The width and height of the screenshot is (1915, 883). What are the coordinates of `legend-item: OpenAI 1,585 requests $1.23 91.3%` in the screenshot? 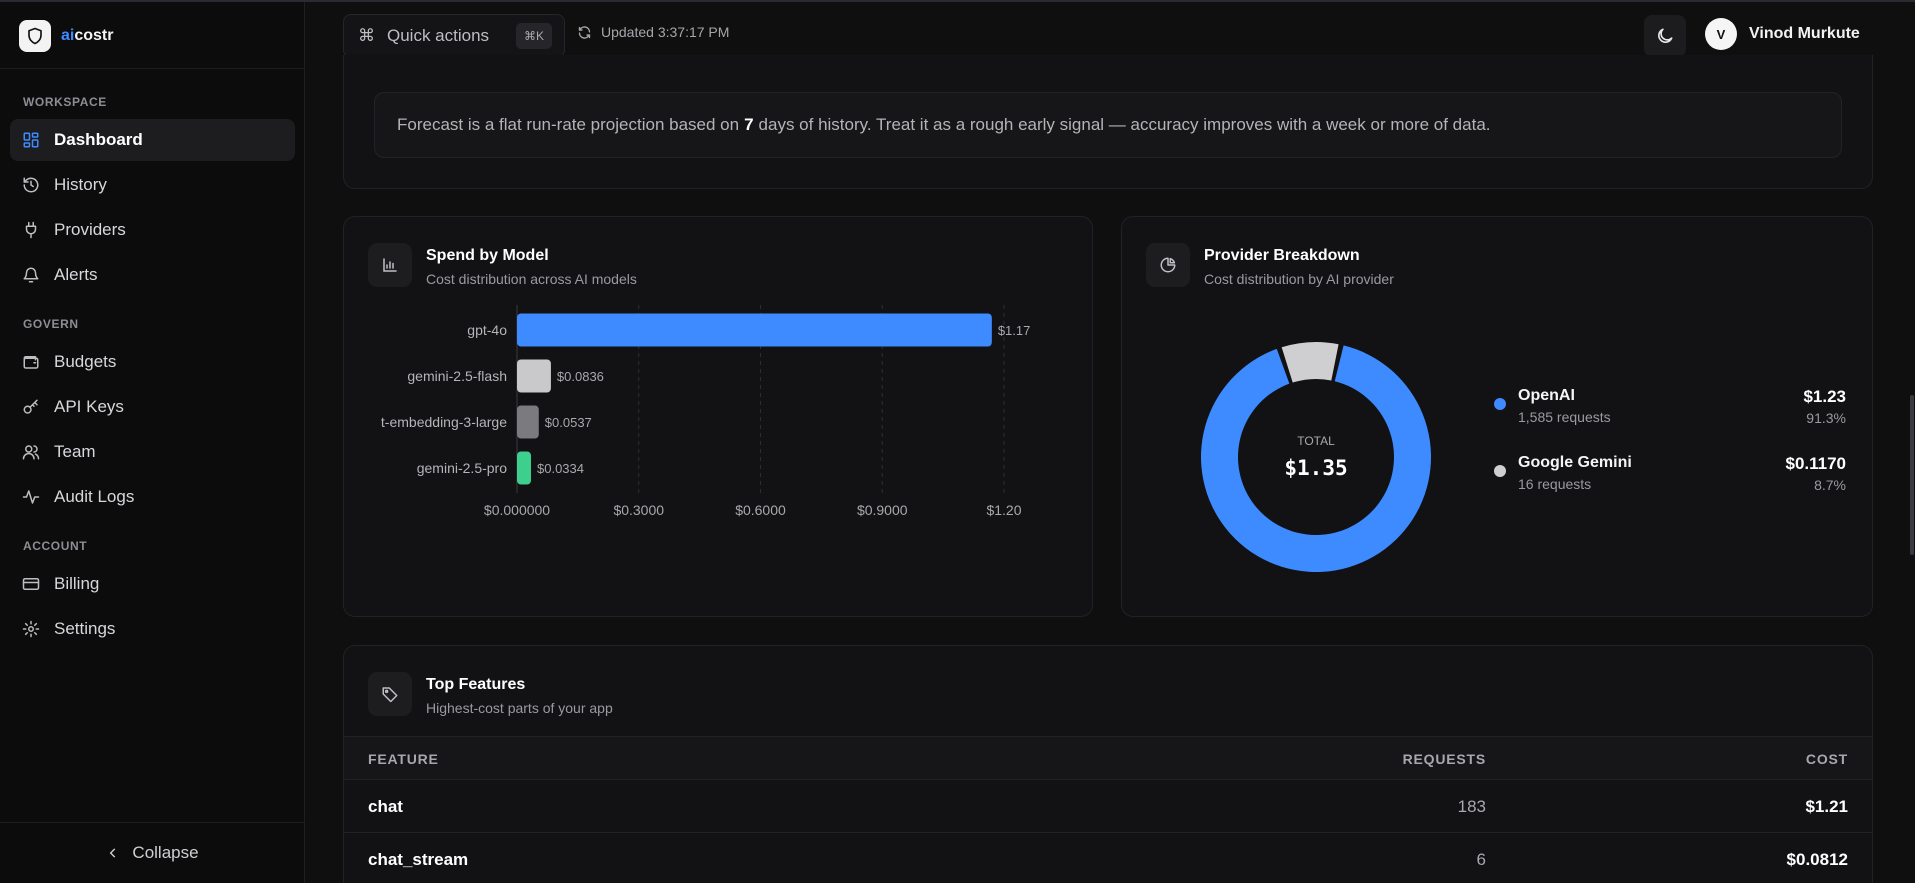 It's located at (1670, 411).